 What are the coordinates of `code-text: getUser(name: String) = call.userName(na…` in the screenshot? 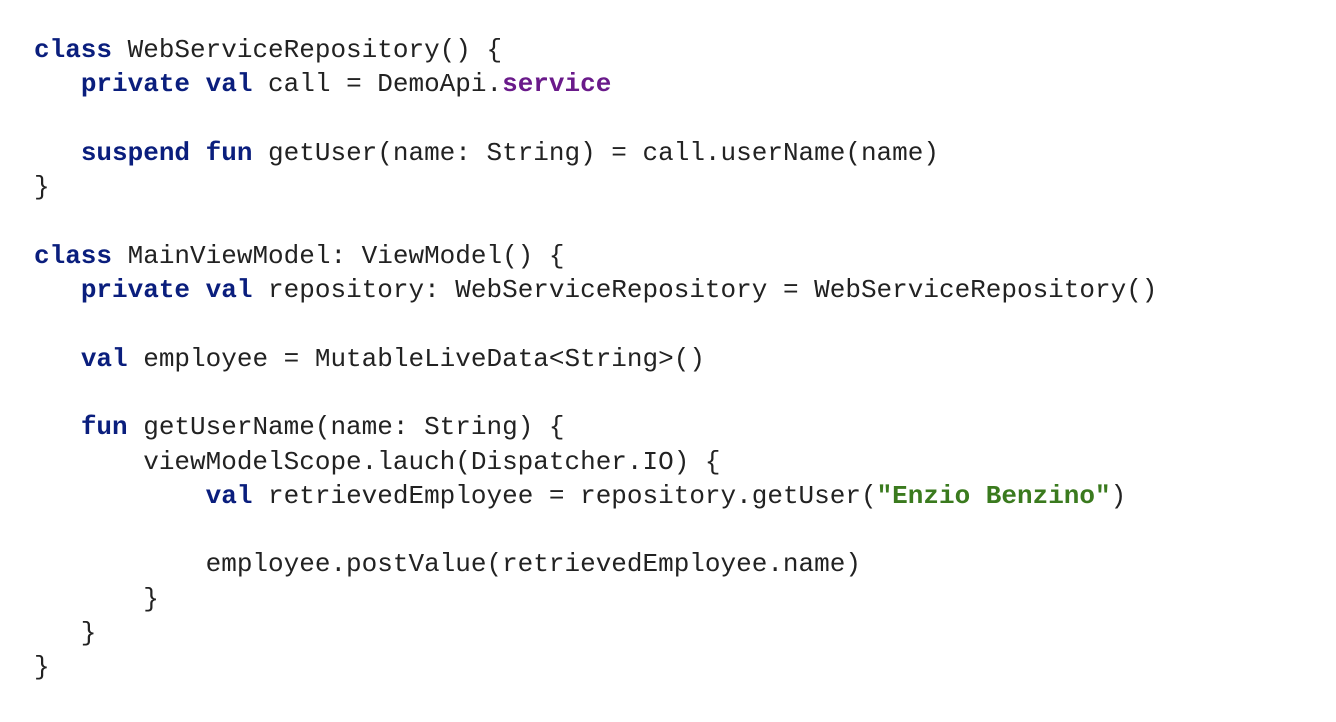 It's located at (595, 152).